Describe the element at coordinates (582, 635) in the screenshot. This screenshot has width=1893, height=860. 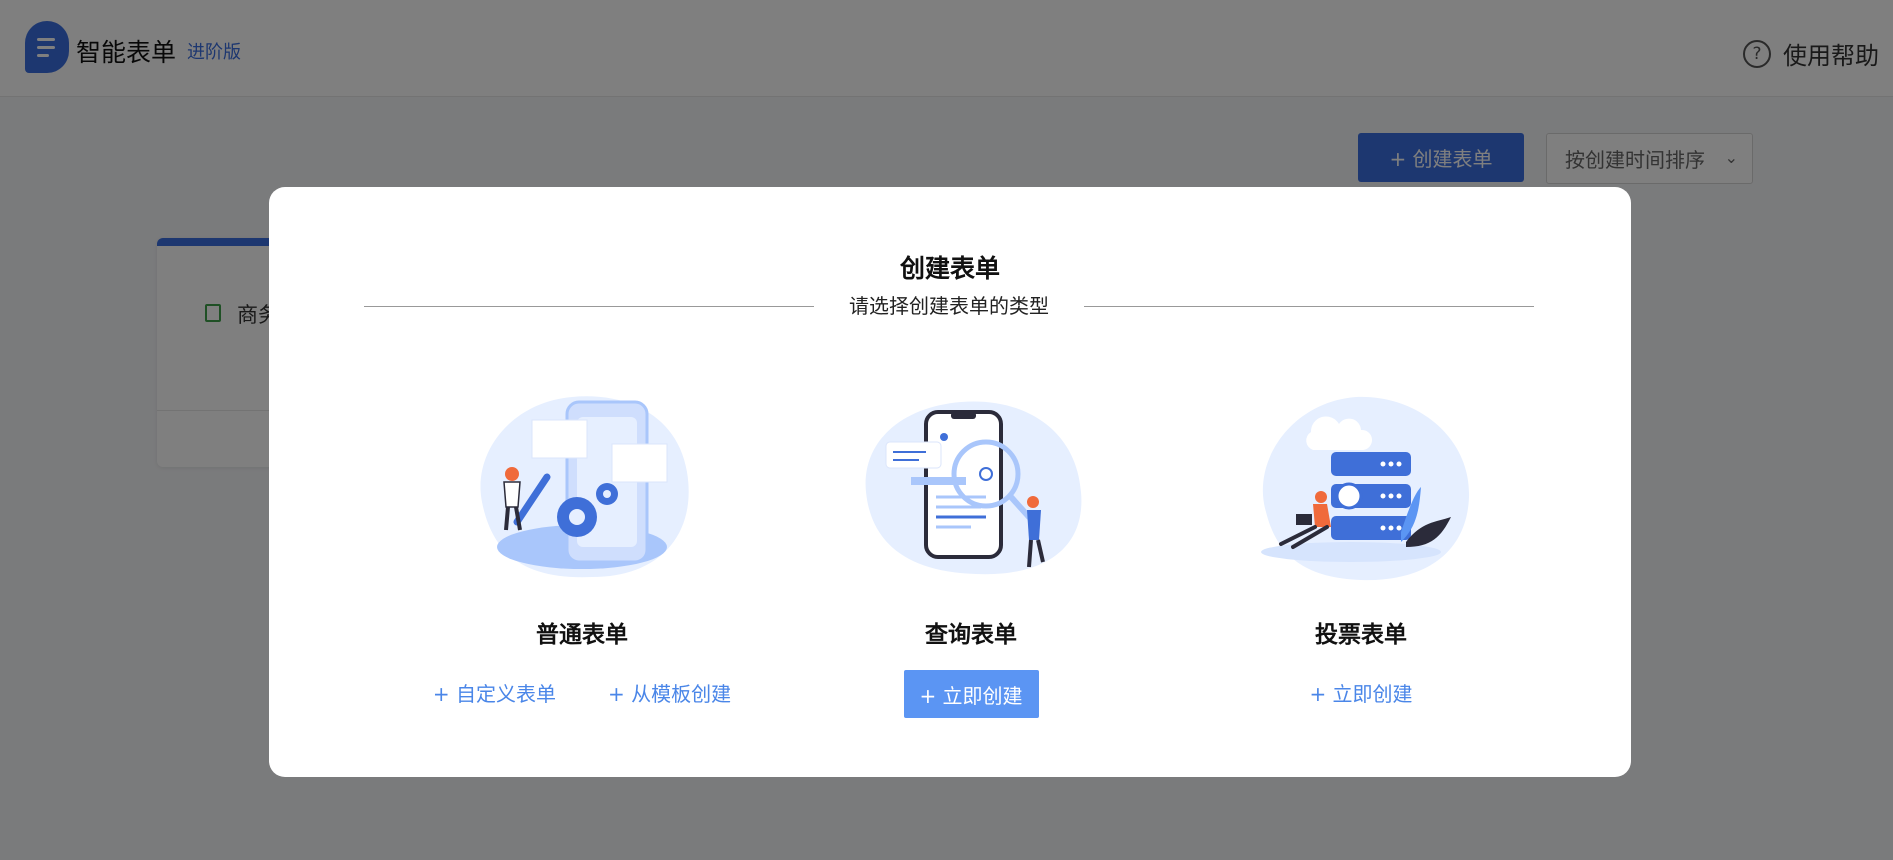
I see `form-type-title: 普通表单` at that location.